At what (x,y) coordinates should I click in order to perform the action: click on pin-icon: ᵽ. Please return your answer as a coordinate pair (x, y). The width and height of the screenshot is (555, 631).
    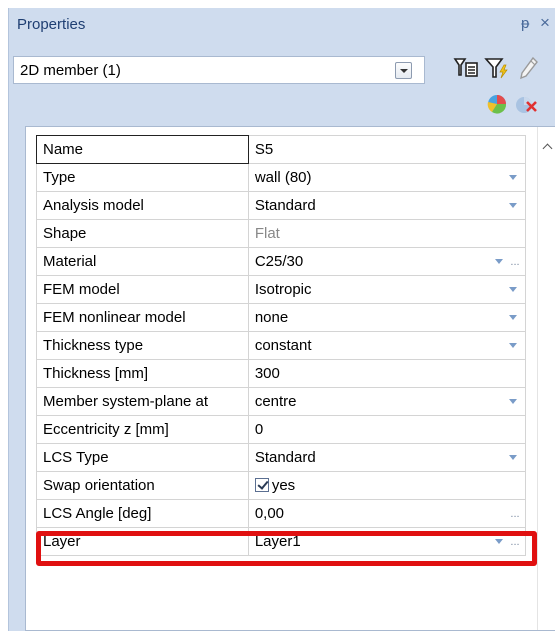
    Looking at the image, I should click on (525, 23).